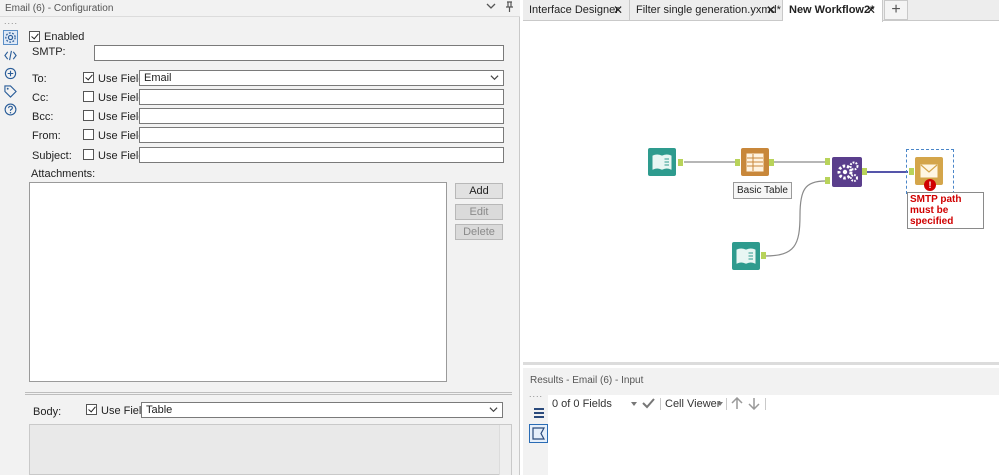  I want to click on checkmark-icon, so click(648, 404).